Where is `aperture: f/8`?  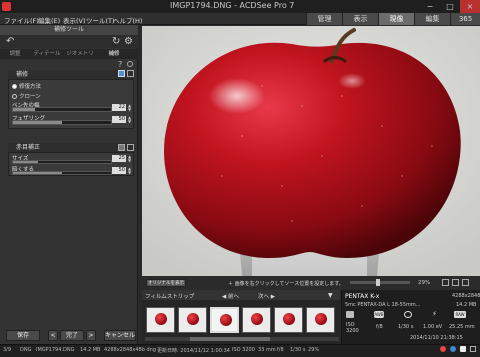
aperture: f/8 is located at coordinates (379, 327).